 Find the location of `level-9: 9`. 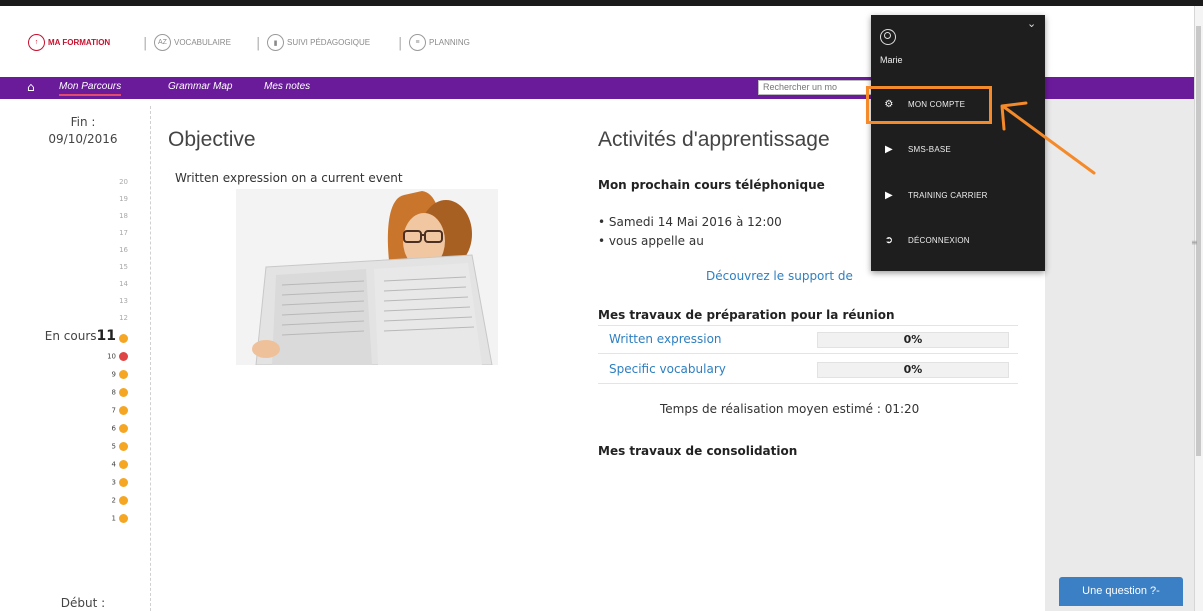

level-9: 9 is located at coordinates (120, 374).